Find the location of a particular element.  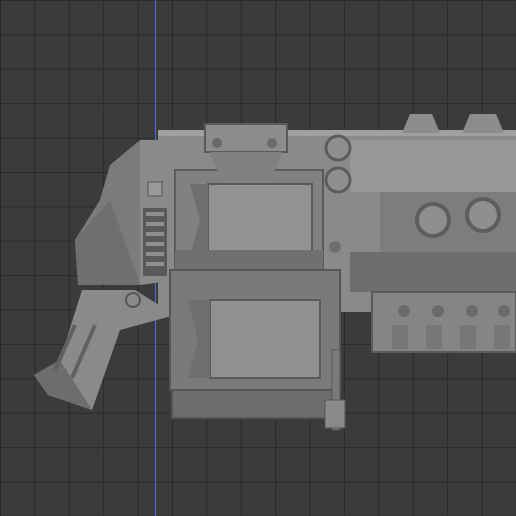

grip is located at coordinates (104, 350).